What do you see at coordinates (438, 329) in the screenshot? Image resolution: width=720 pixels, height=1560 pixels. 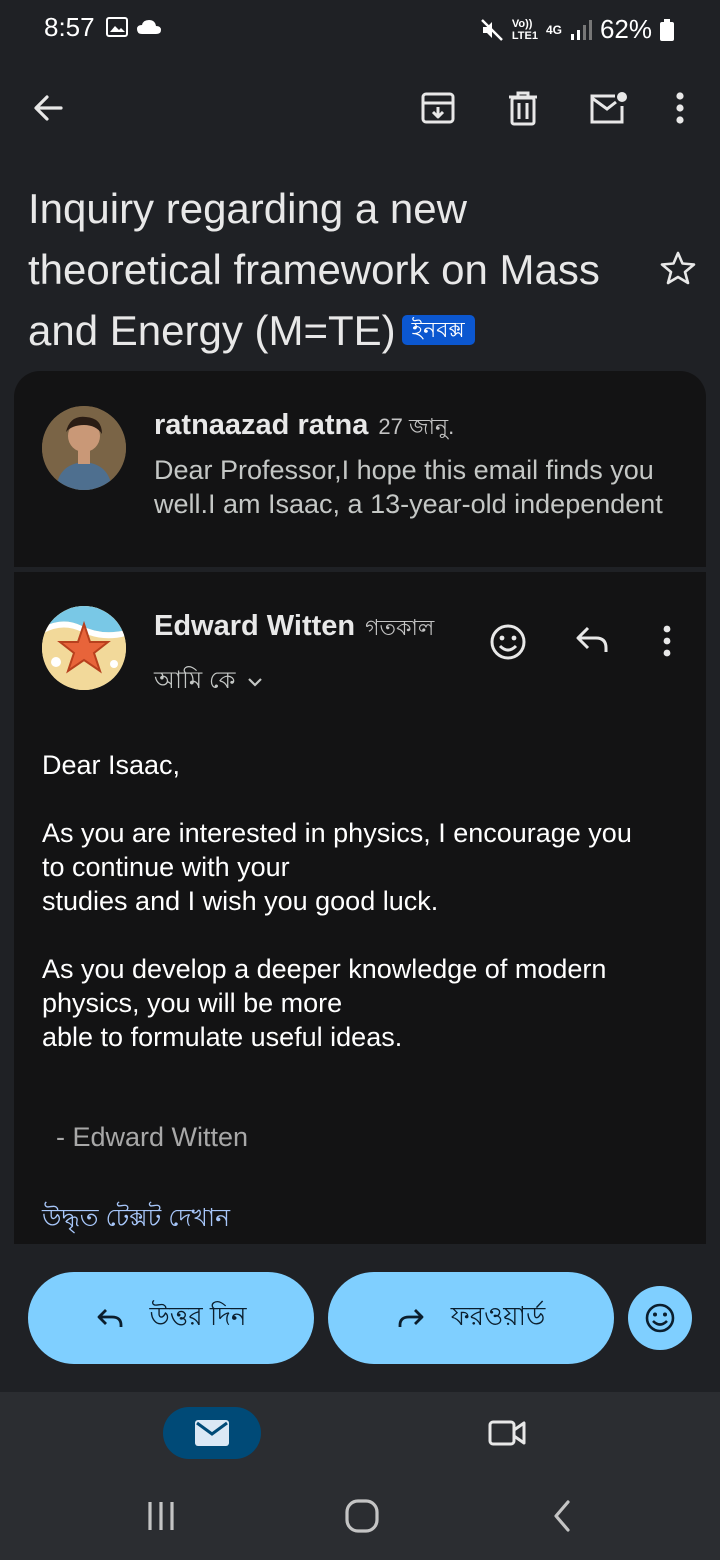 I see `inbox-label-badge: ইনবক্স` at bounding box center [438, 329].